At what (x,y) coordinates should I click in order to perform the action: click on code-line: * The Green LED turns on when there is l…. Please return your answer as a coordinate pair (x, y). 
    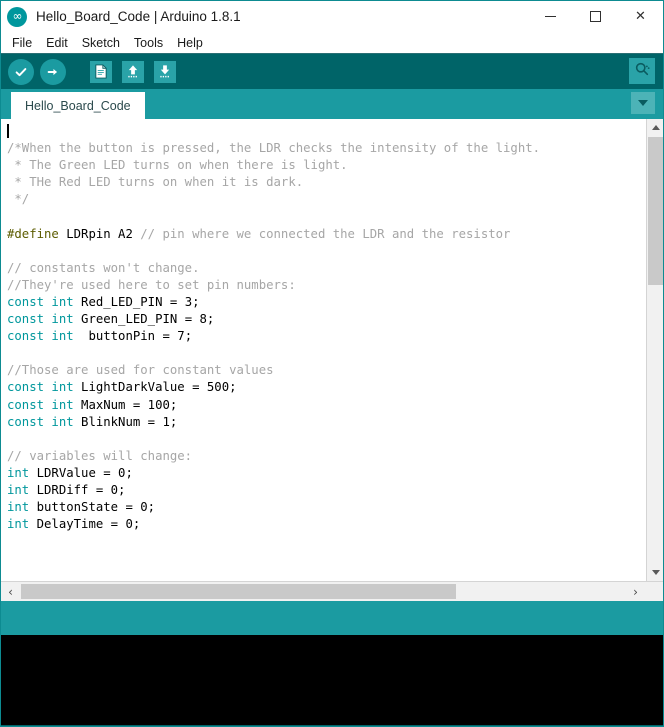
    Looking at the image, I should click on (326, 165).